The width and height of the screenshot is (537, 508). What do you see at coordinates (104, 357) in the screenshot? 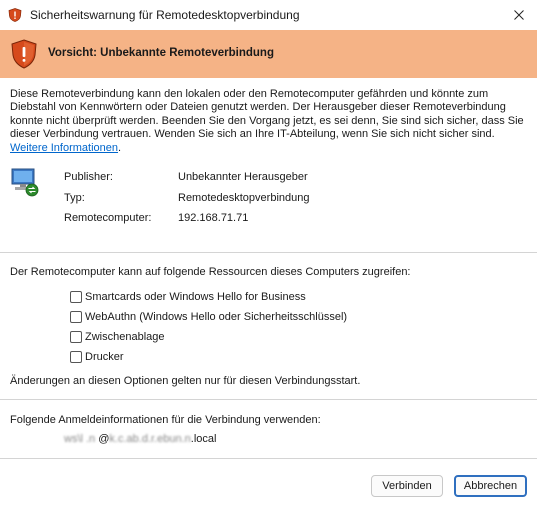
I see `printer-label: Drucker` at bounding box center [104, 357].